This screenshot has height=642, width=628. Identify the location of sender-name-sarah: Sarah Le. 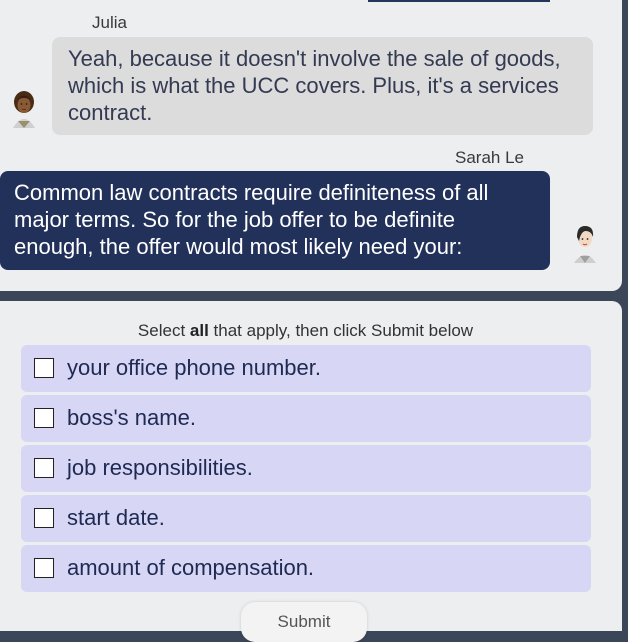
(489, 157).